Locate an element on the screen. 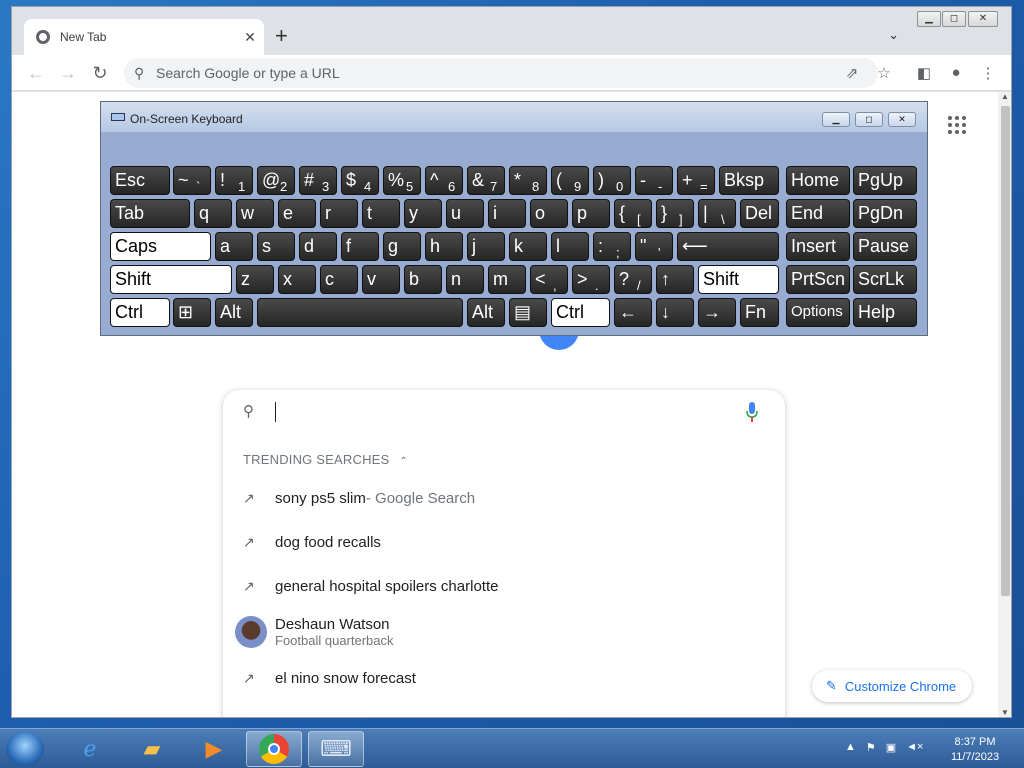  key-tilde: ~ ` is located at coordinates (192, 180).